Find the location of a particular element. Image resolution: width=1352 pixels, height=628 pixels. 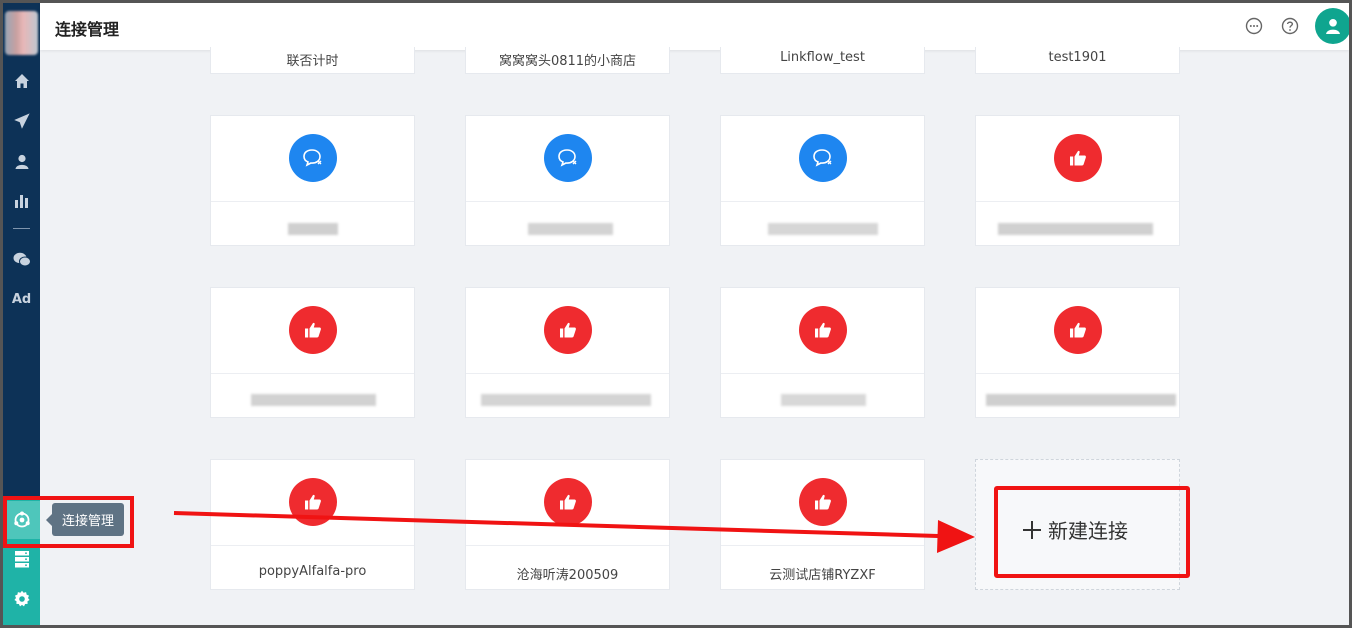

ad-label: Ad is located at coordinates (21, 299).